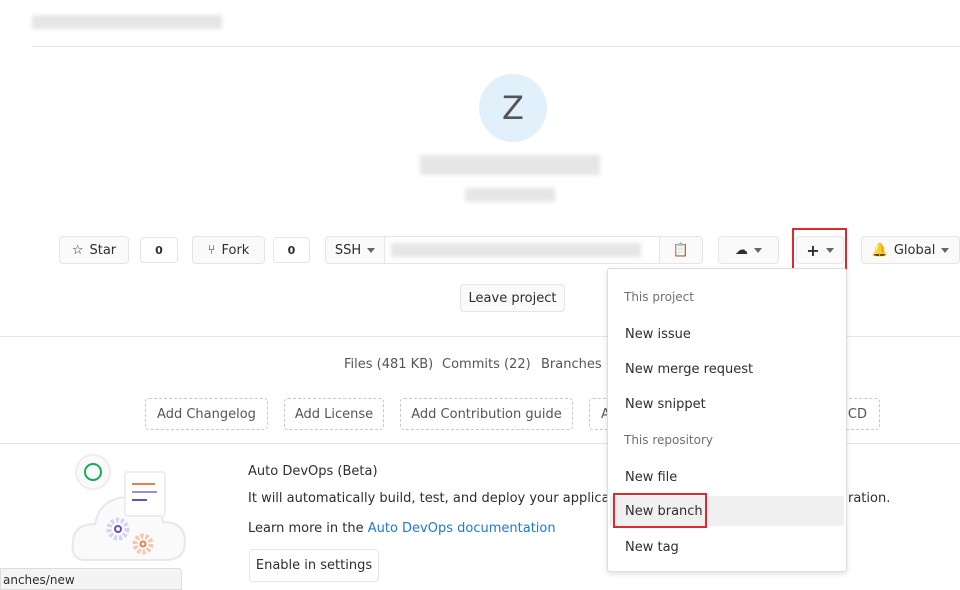  Describe the element at coordinates (512, 298) in the screenshot. I see `leave-project-button: Leave project` at that location.